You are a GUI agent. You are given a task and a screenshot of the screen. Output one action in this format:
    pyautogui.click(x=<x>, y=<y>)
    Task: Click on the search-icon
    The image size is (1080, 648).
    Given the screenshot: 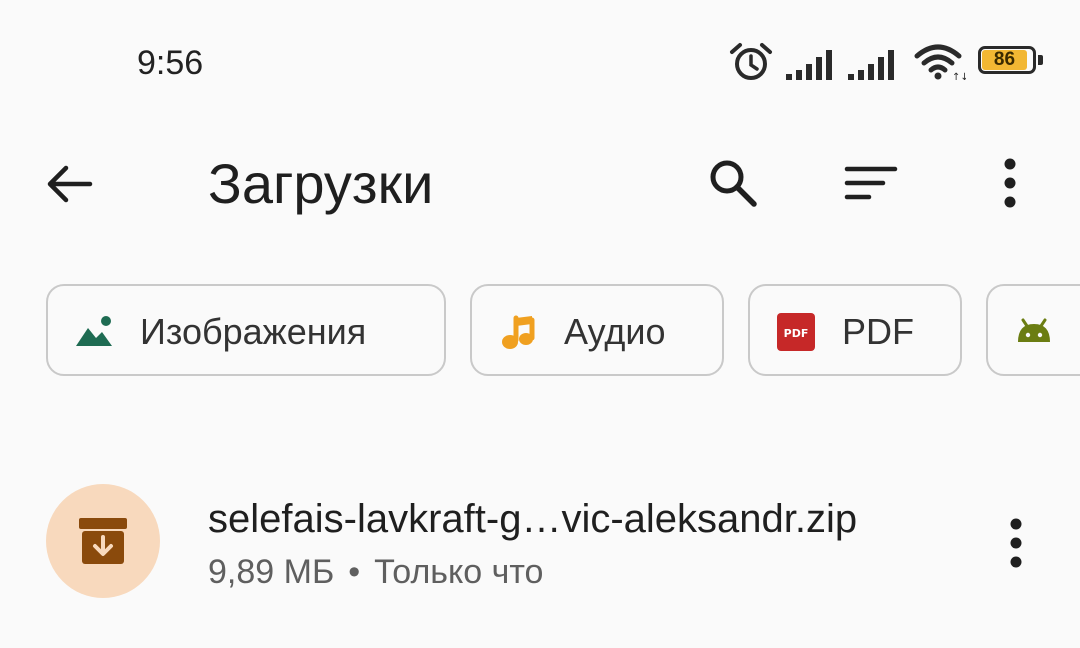 What is the action you would take?
    pyautogui.click(x=733, y=183)
    